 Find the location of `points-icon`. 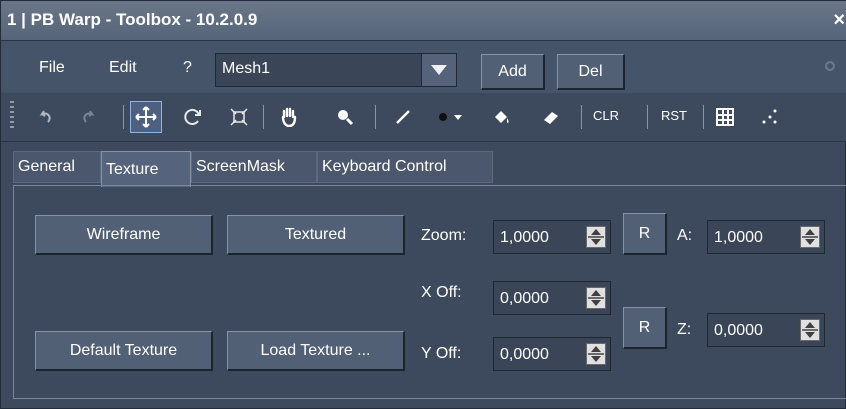

points-icon is located at coordinates (769, 117).